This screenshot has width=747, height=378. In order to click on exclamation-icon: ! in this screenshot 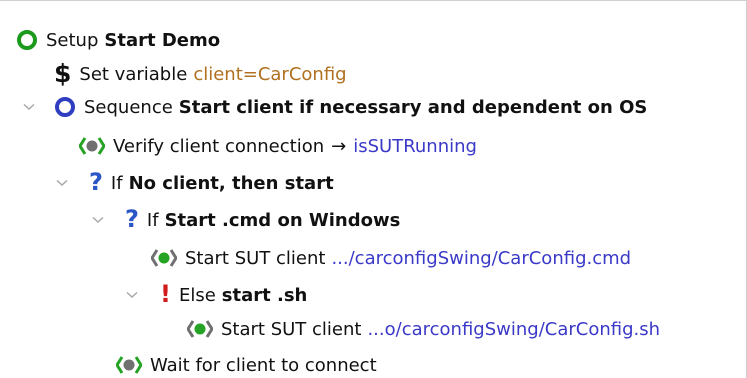, I will do `click(165, 294)`.